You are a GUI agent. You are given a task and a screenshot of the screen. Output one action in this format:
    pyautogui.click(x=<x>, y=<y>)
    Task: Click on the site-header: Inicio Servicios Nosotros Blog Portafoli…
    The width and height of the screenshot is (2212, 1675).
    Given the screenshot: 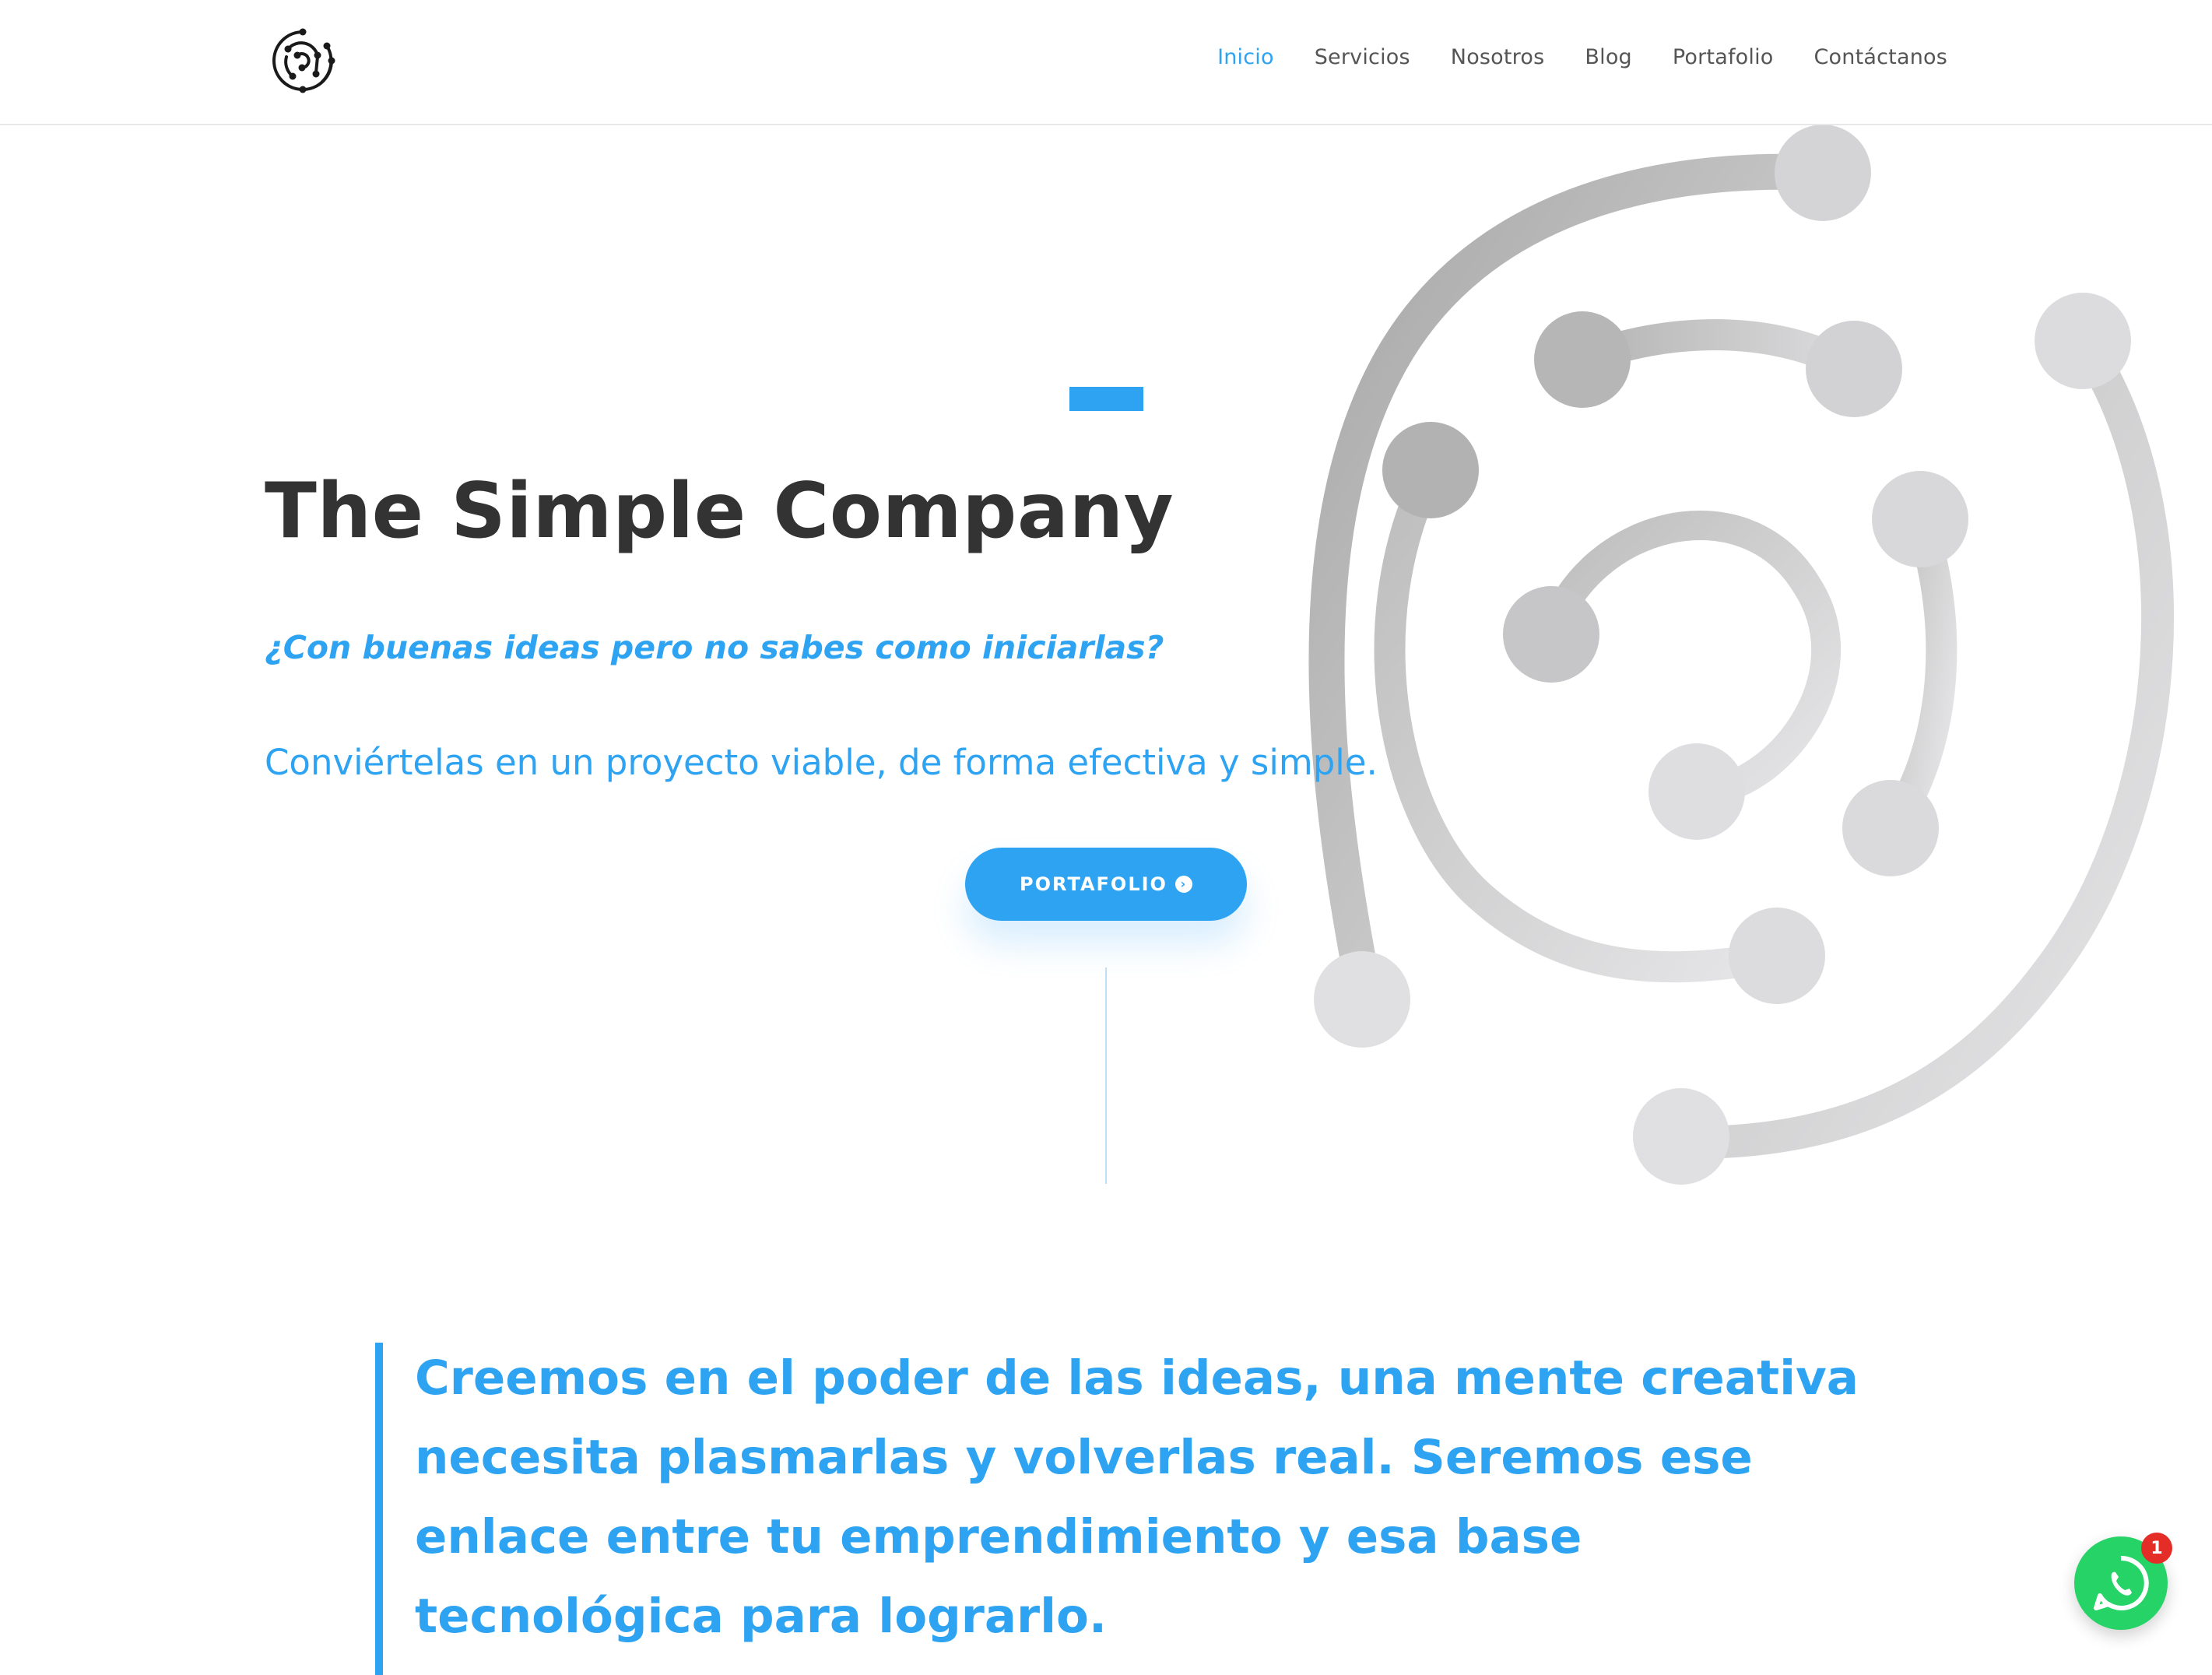 What is the action you would take?
    pyautogui.click(x=1106, y=62)
    